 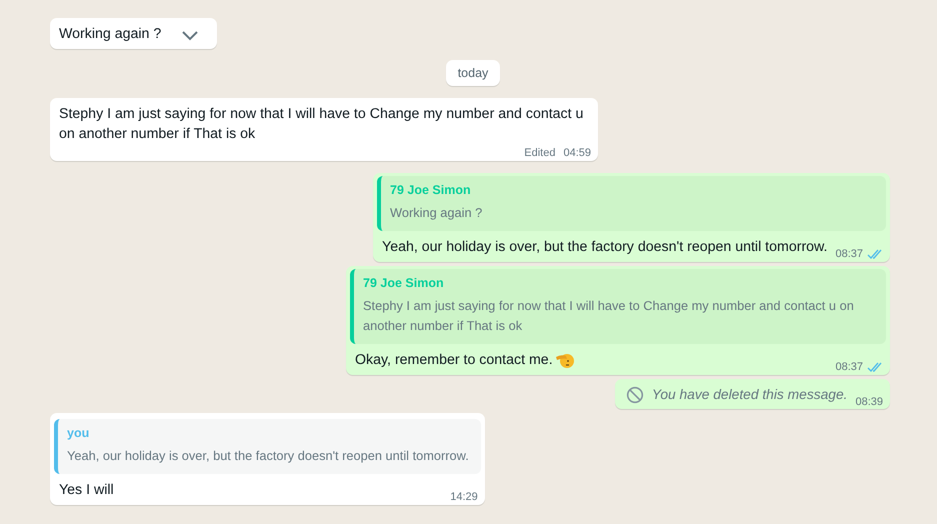 What do you see at coordinates (190, 36) in the screenshot?
I see `chevron-down-icon` at bounding box center [190, 36].